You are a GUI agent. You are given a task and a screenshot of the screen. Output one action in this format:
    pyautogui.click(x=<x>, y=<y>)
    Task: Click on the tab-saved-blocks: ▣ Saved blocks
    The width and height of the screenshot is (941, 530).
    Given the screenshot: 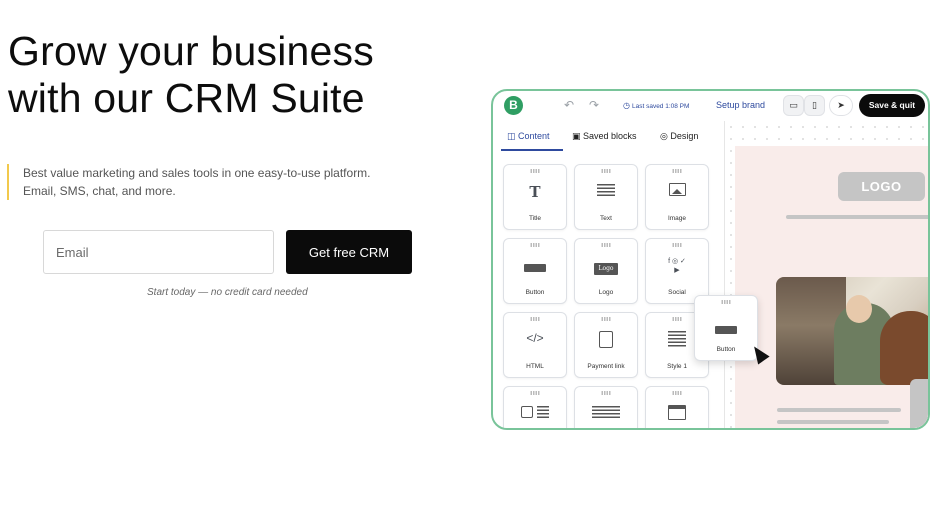 What is the action you would take?
    pyautogui.click(x=604, y=136)
    